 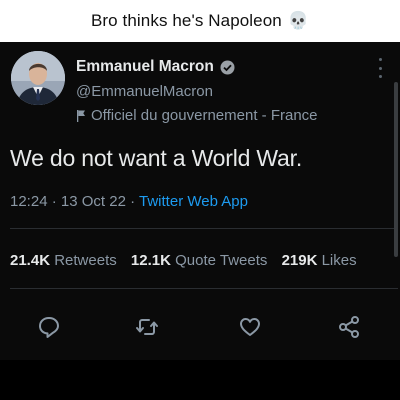 I want to click on retweets-label: Retweets, so click(x=85, y=260).